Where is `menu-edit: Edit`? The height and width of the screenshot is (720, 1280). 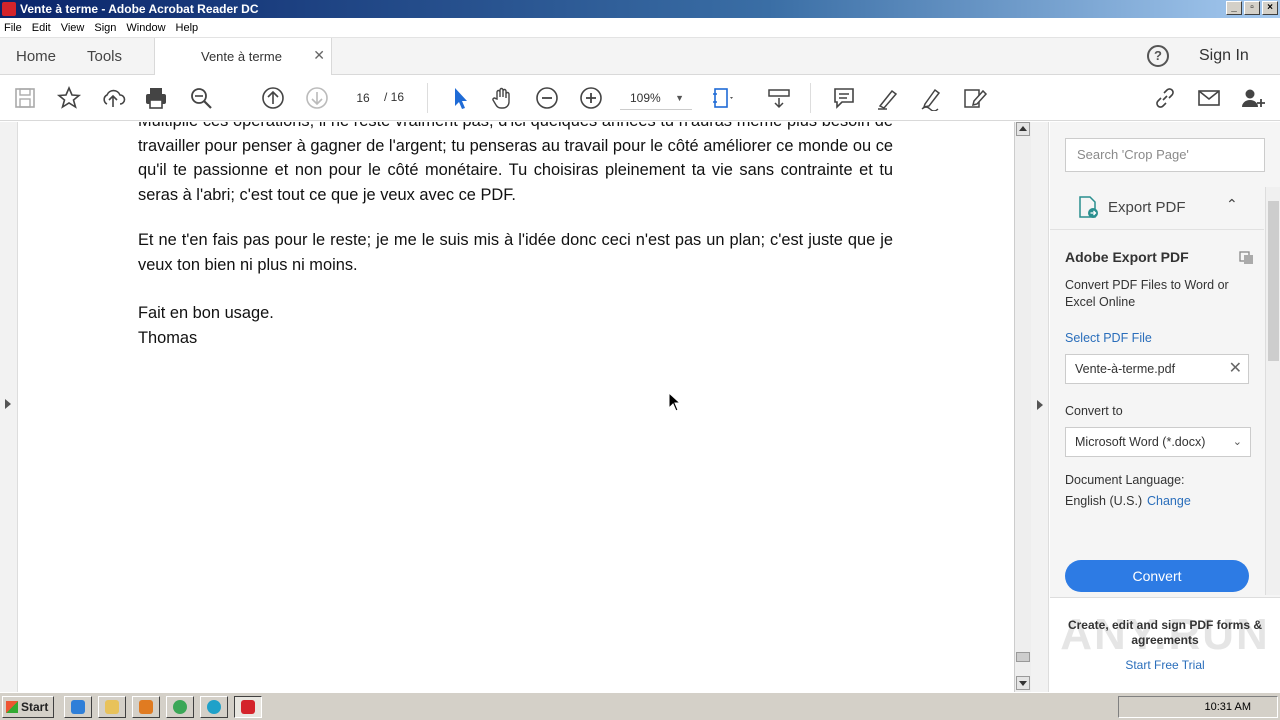 menu-edit: Edit is located at coordinates (41, 28).